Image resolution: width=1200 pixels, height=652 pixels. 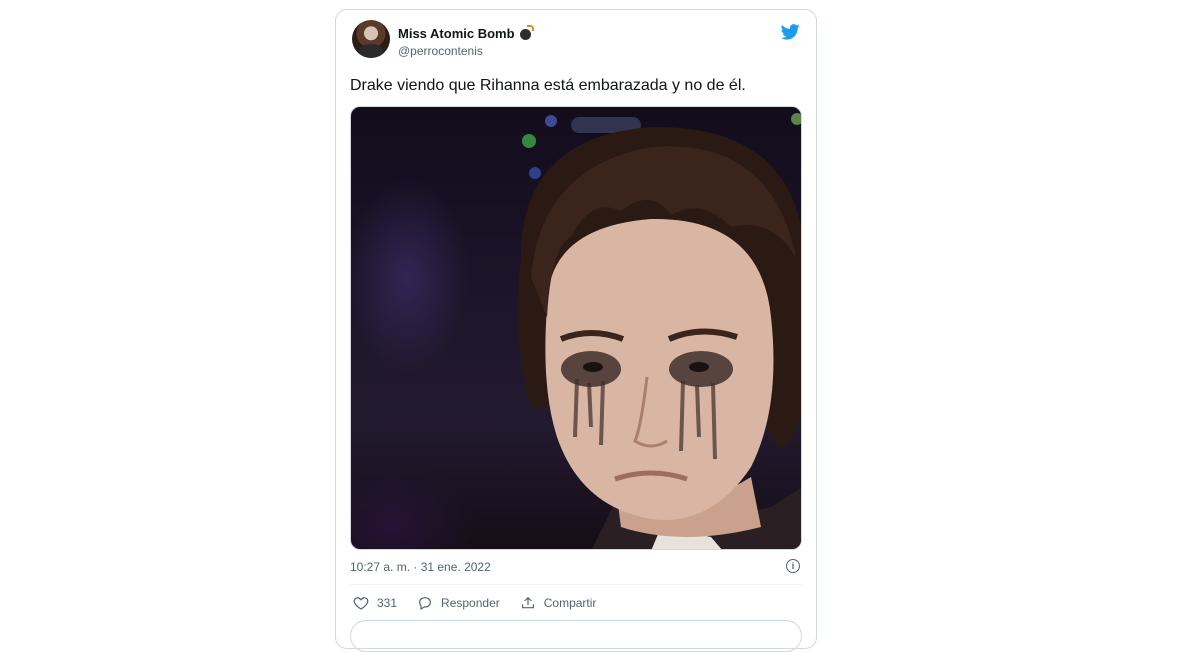 I want to click on heart-icon, so click(x=361, y=603).